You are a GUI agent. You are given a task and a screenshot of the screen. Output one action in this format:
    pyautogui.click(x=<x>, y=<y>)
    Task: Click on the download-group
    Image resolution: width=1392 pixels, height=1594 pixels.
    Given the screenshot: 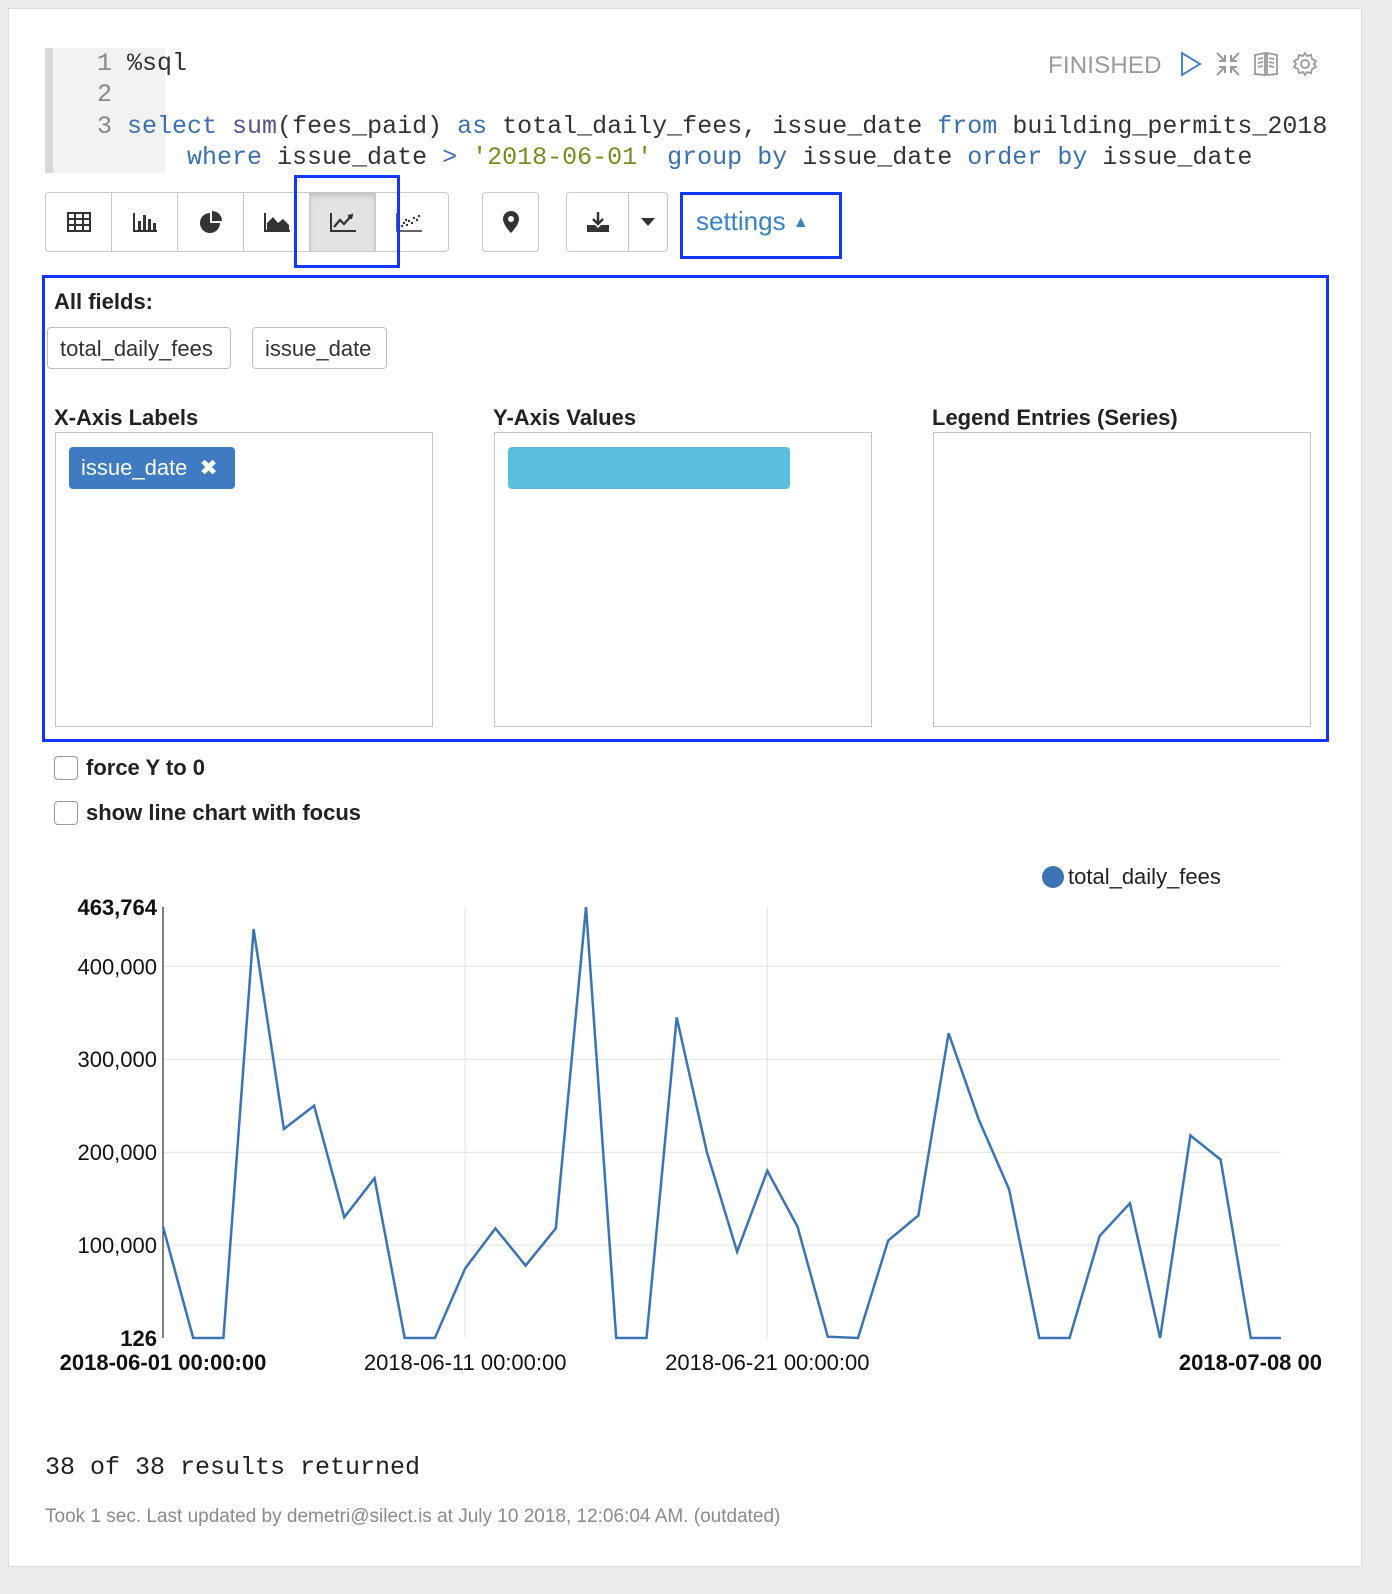 What is the action you would take?
    pyautogui.click(x=617, y=222)
    